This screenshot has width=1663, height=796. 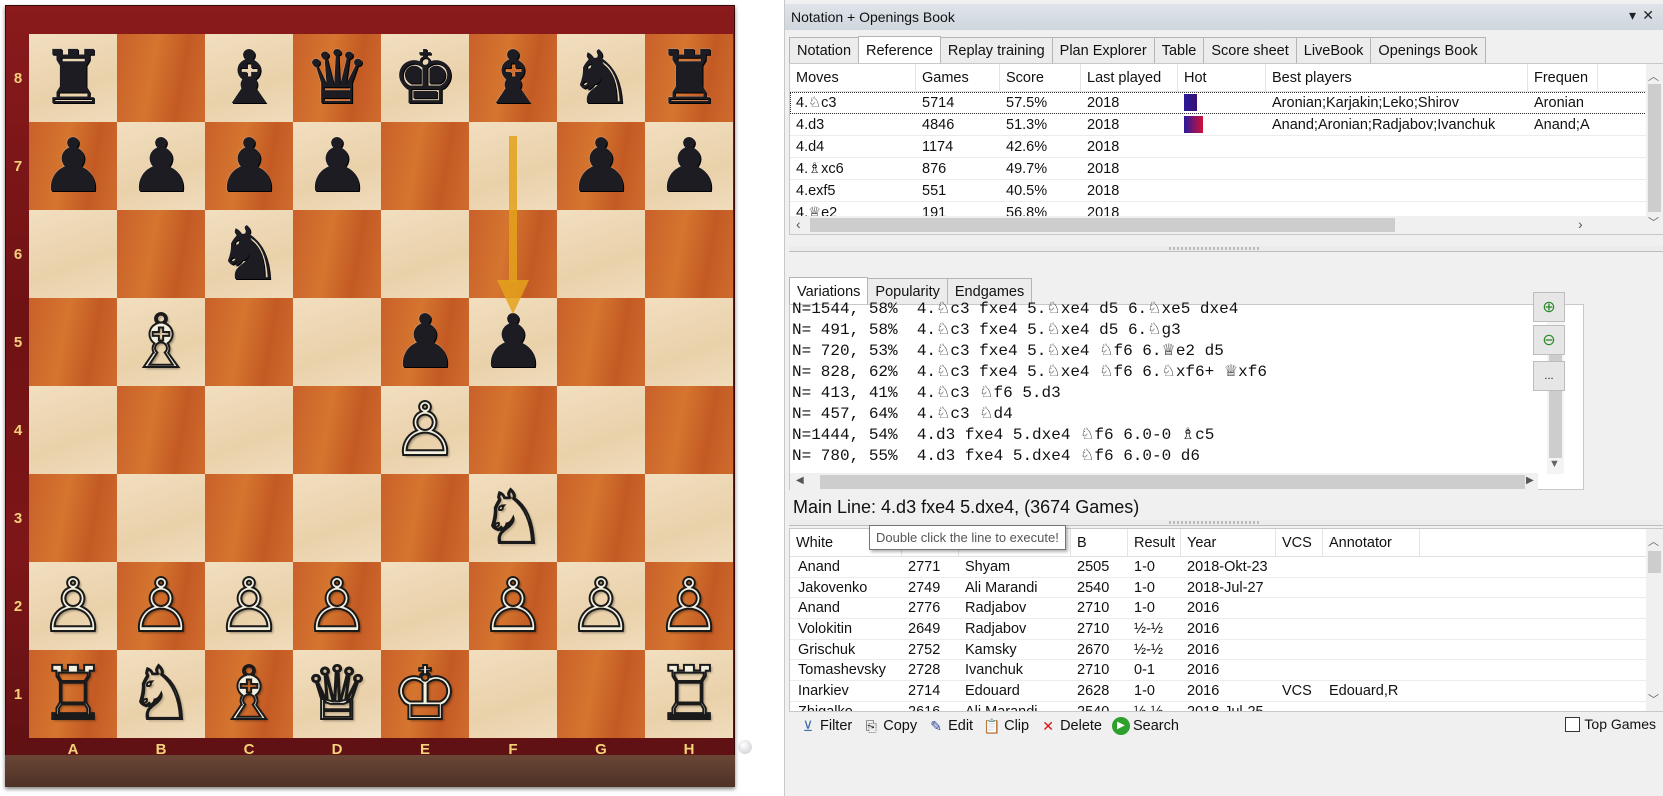 What do you see at coordinates (1250, 50) in the screenshot?
I see `tab-score-sheet: Score sheet` at bounding box center [1250, 50].